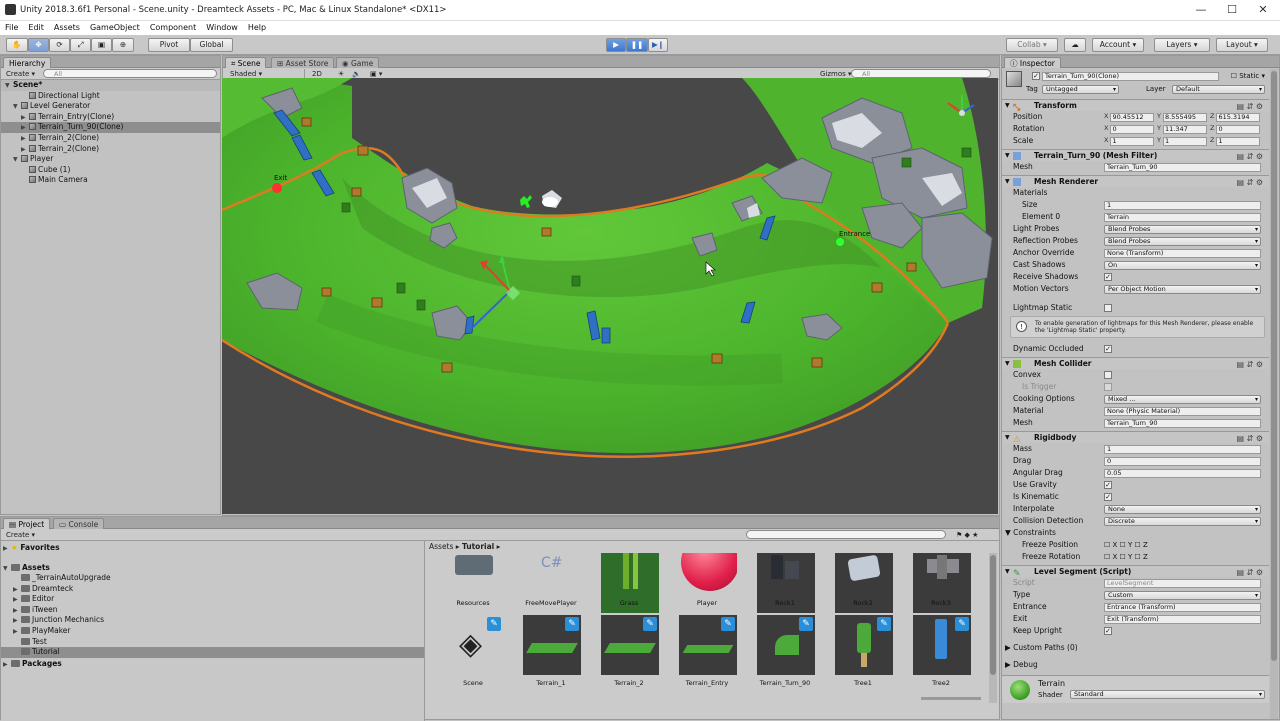 This screenshot has height=721, width=1280. I want to click on type-dropdown: Custom, so click(1182, 595).